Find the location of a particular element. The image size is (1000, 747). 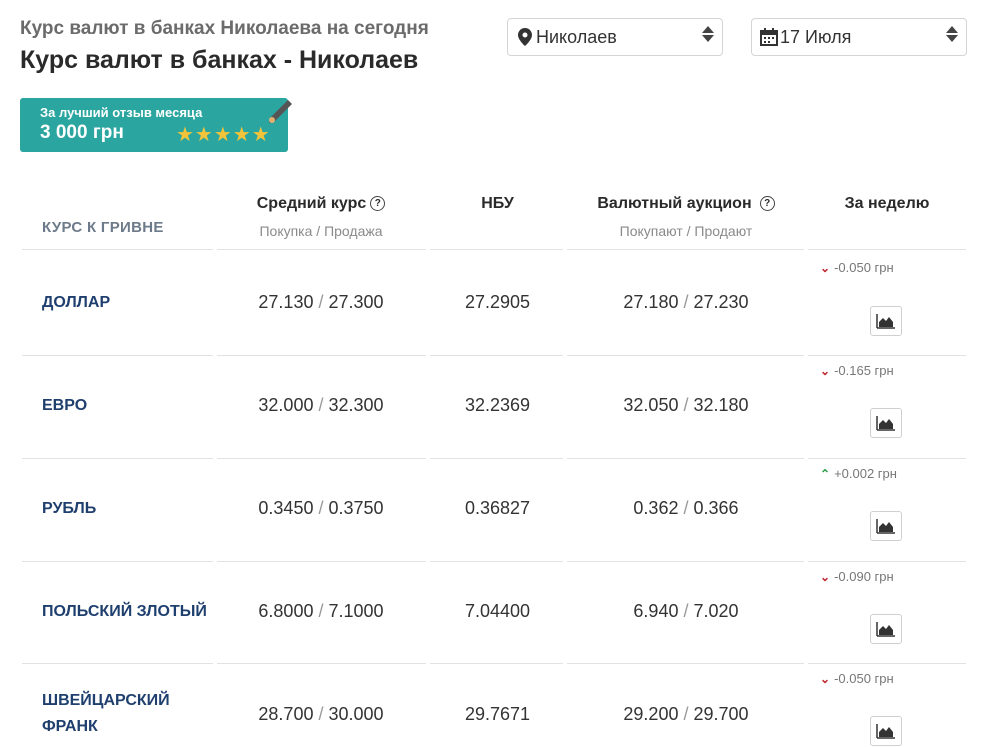

avg-rate: 32.000 / 32.300 is located at coordinates (321, 405).